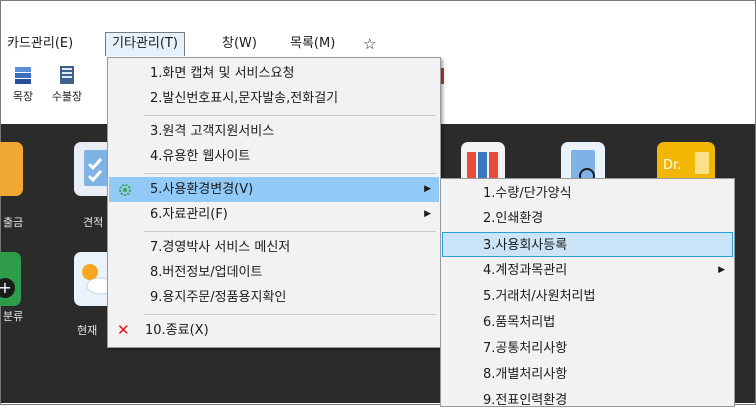 This screenshot has width=756, height=413. What do you see at coordinates (587, 374) in the screenshot?
I see `submenu-item-individual-matters: 8.개별처리사항` at bounding box center [587, 374].